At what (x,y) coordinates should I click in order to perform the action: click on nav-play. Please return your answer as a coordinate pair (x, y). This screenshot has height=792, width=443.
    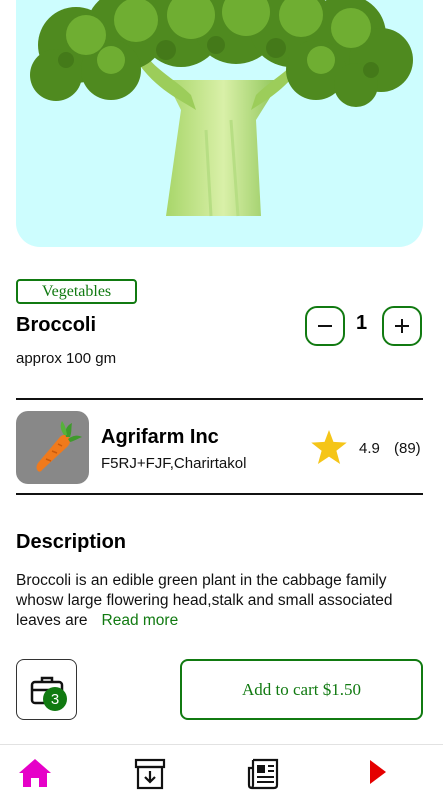
    Looking at the image, I should click on (378, 774).